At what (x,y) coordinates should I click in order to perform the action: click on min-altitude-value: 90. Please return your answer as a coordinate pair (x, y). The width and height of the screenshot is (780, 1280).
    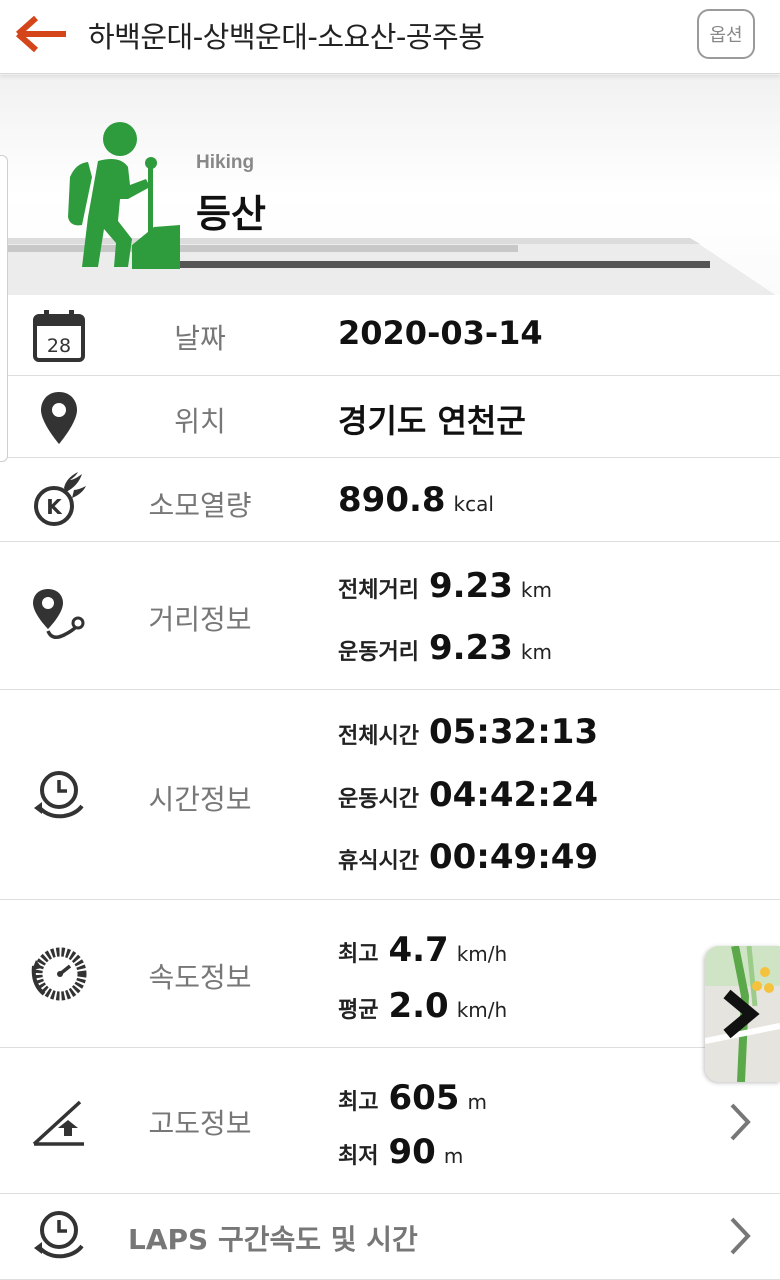
    Looking at the image, I should click on (412, 1152).